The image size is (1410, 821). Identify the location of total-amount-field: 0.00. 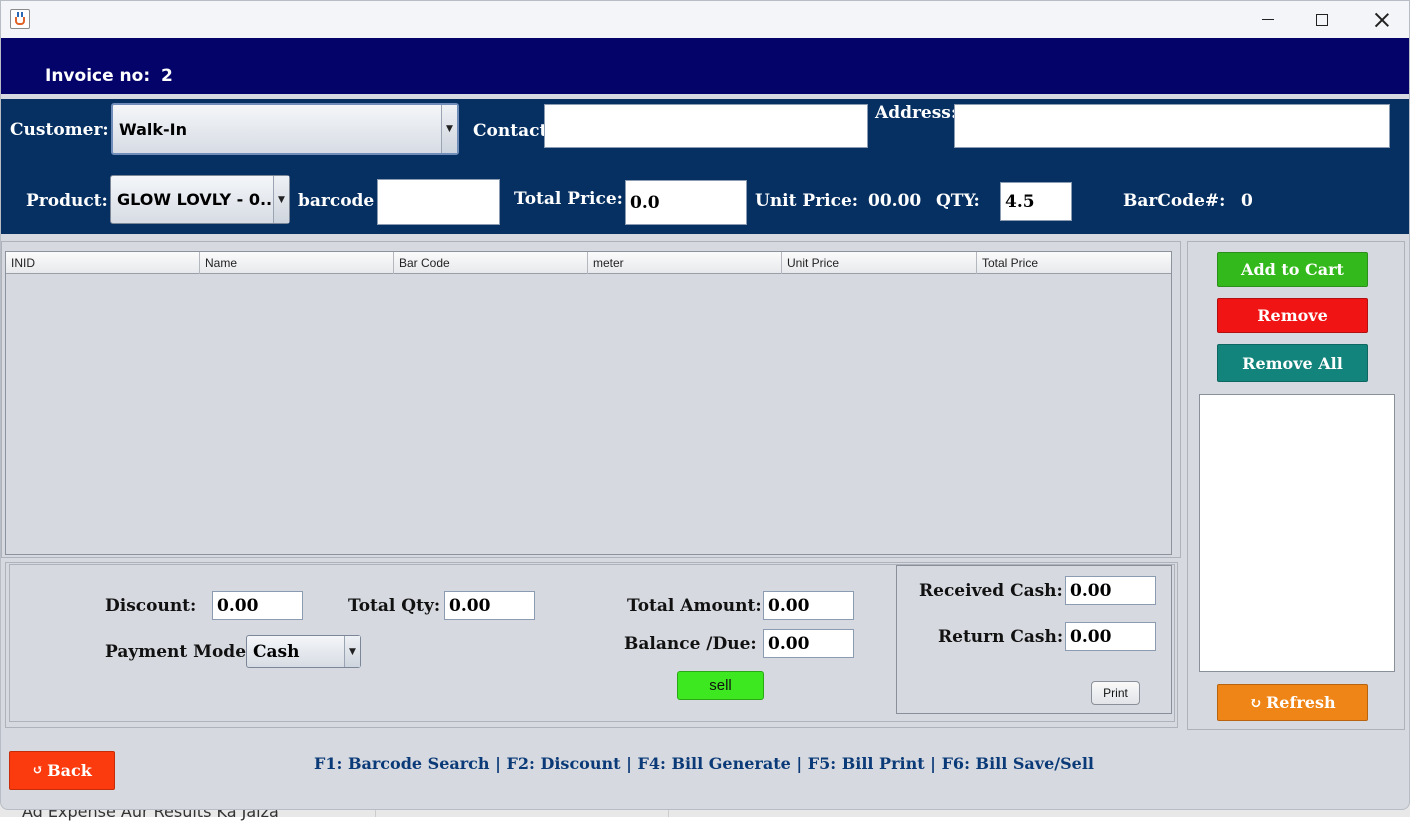
(808, 605).